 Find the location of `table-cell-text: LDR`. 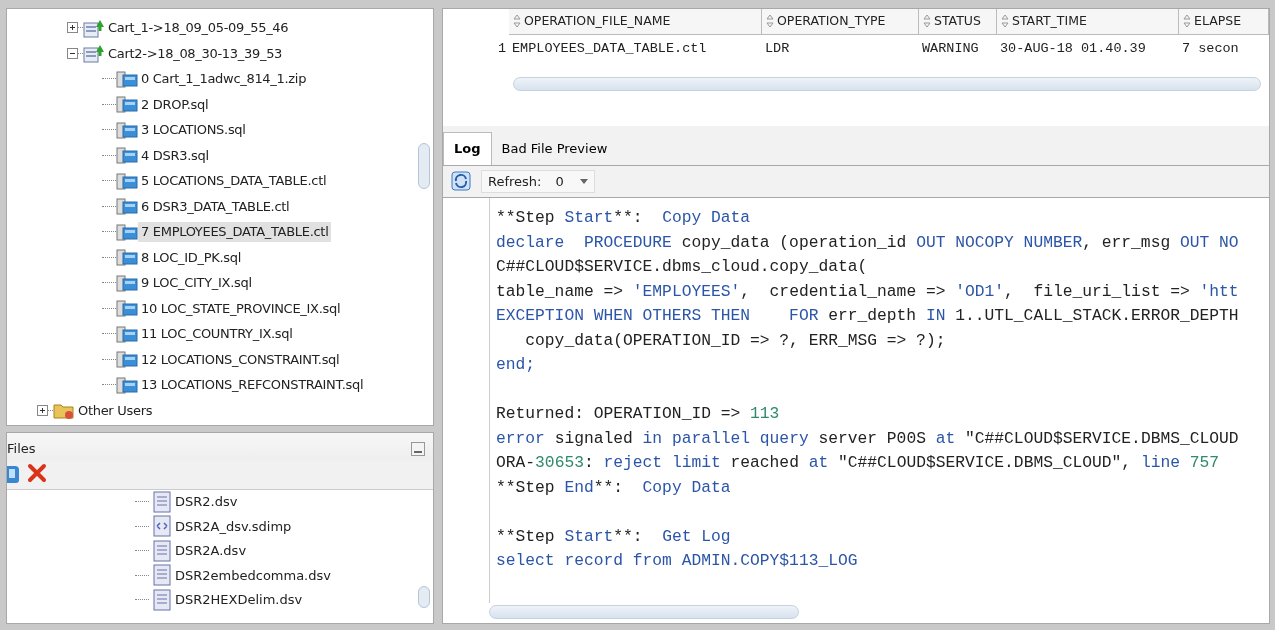

table-cell-text: LDR is located at coordinates (777, 48).